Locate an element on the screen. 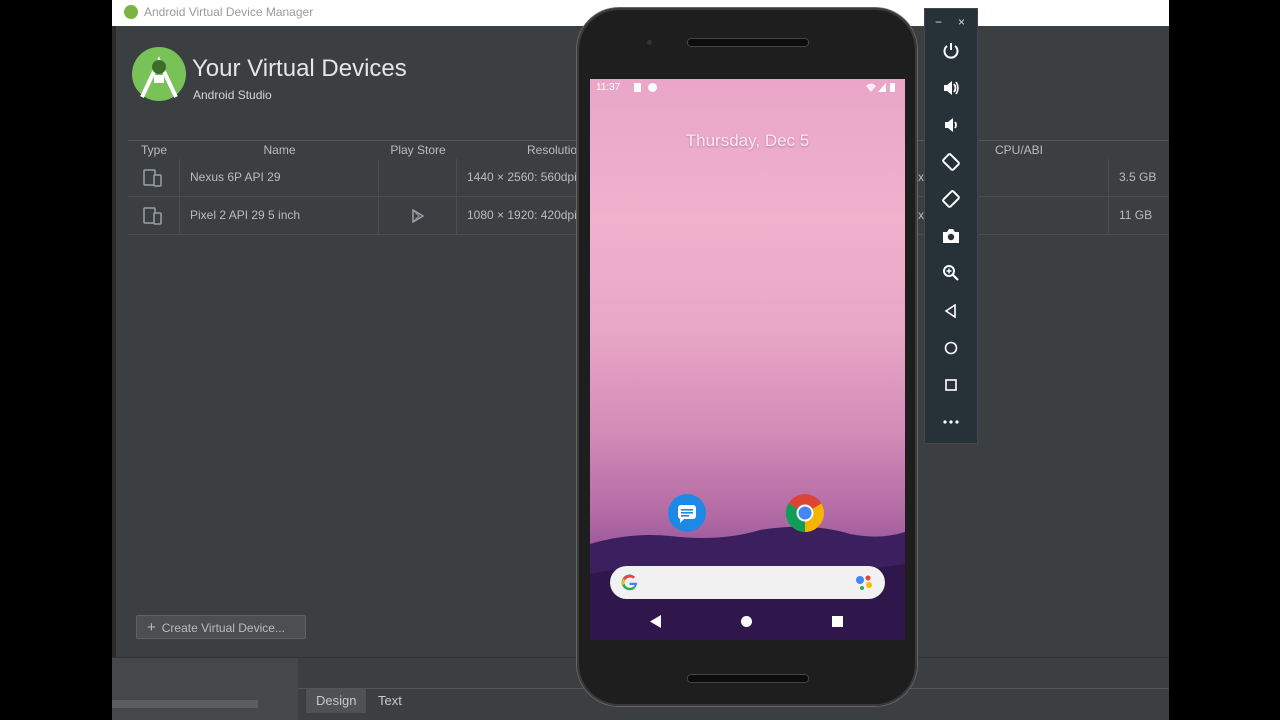 Image resolution: width=1280 pixels, height=720 pixels. bottom-left-panel is located at coordinates (205, 689).